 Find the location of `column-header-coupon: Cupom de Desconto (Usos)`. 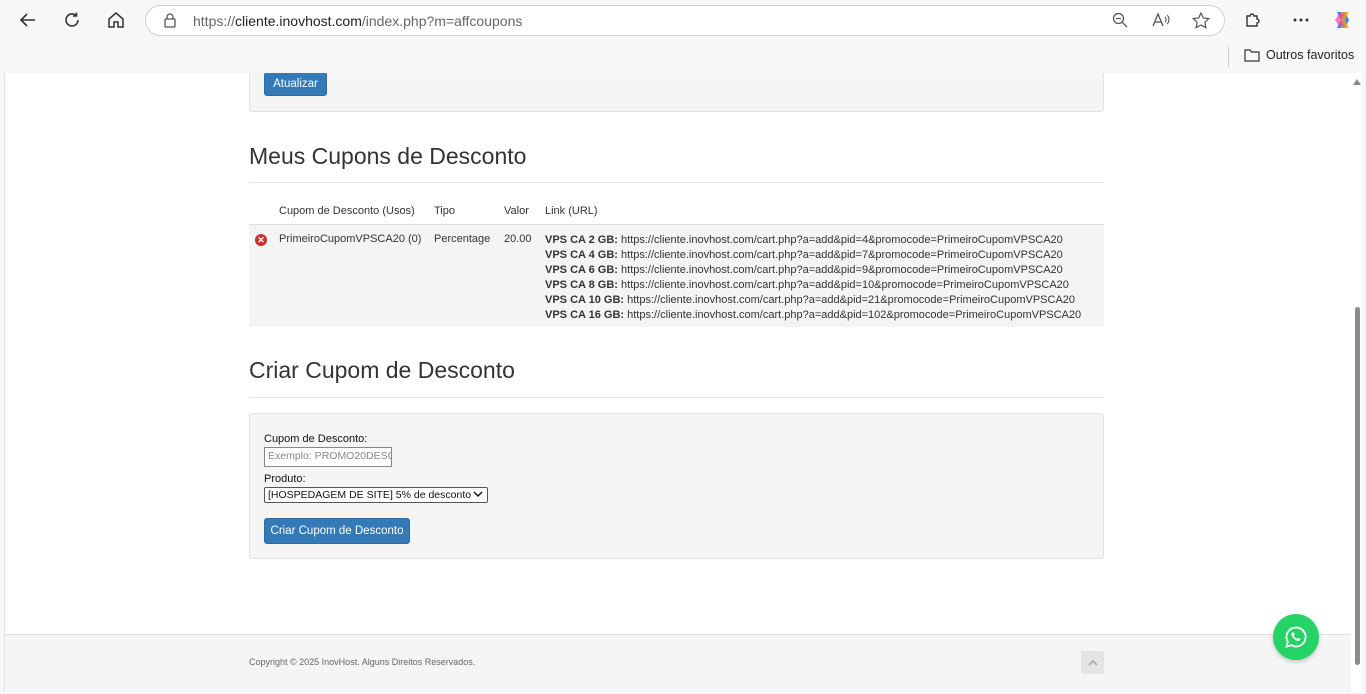

column-header-coupon: Cupom de Desconto (Usos) is located at coordinates (347, 211).